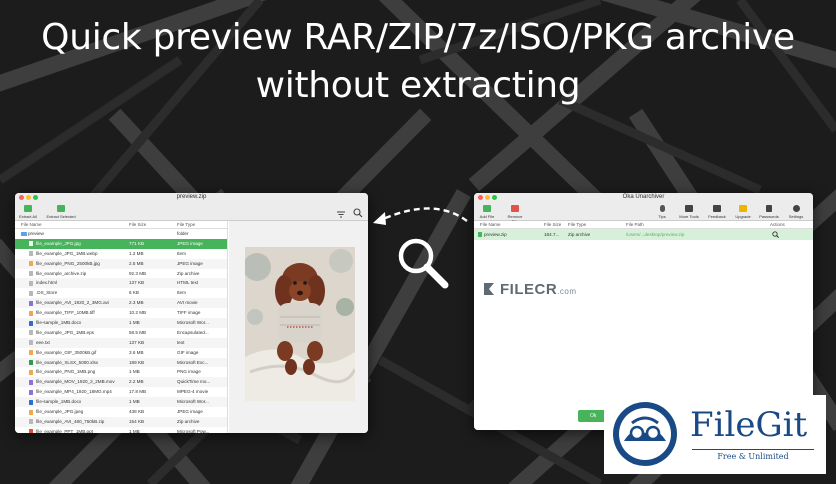  Describe the element at coordinates (121, 412) in the screenshot. I see `file-row: file_example_JPG.jpeg 438 KB JPEG image` at that location.